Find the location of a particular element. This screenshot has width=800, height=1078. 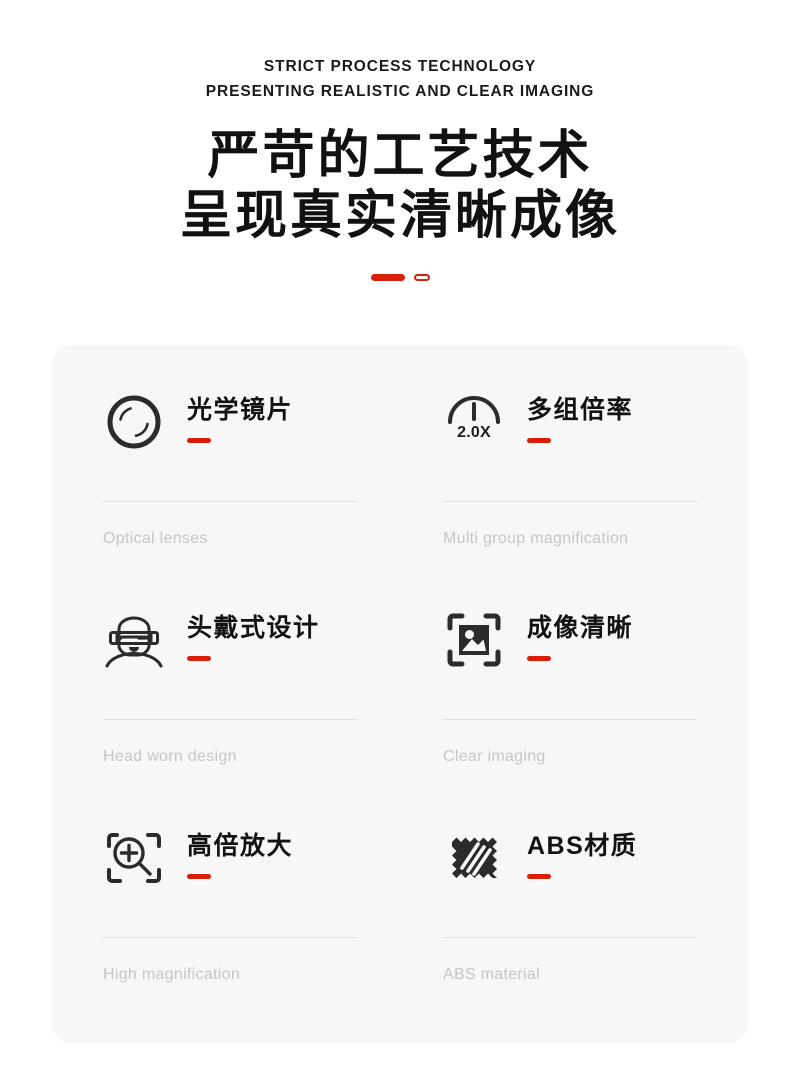

feature-title-en: Multi group magnification is located at coordinates (536, 538).